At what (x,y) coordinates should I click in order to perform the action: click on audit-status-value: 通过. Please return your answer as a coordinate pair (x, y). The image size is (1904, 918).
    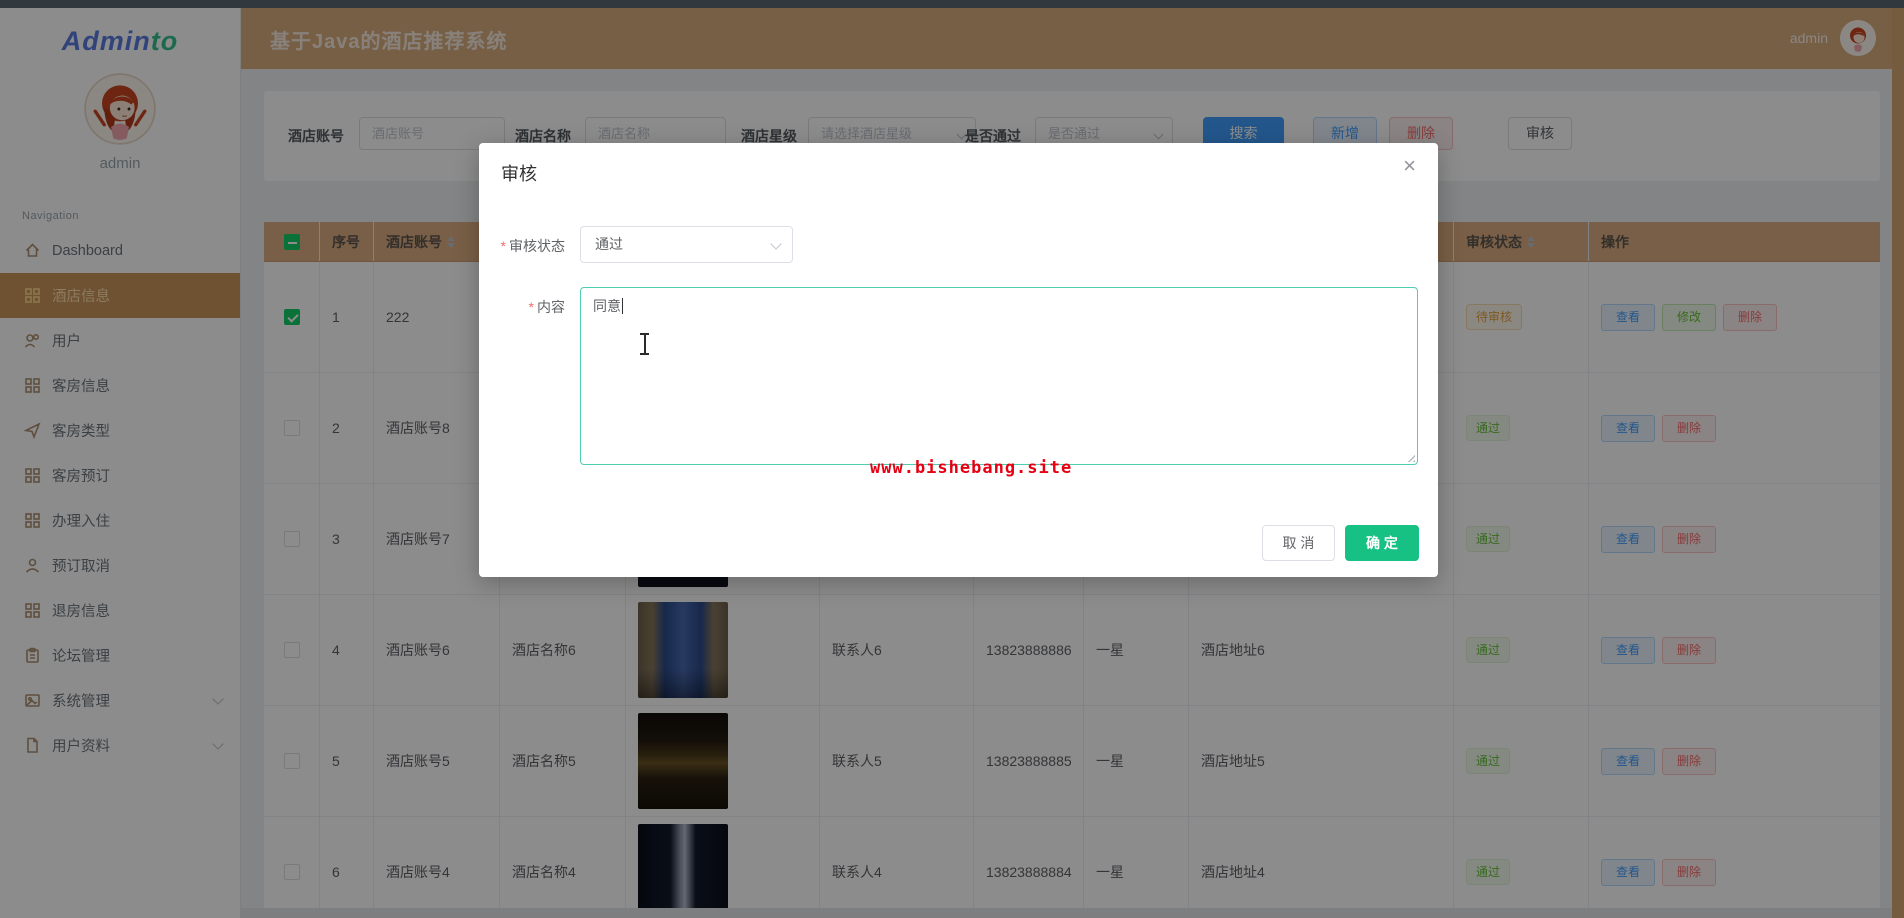
    Looking at the image, I should click on (609, 244).